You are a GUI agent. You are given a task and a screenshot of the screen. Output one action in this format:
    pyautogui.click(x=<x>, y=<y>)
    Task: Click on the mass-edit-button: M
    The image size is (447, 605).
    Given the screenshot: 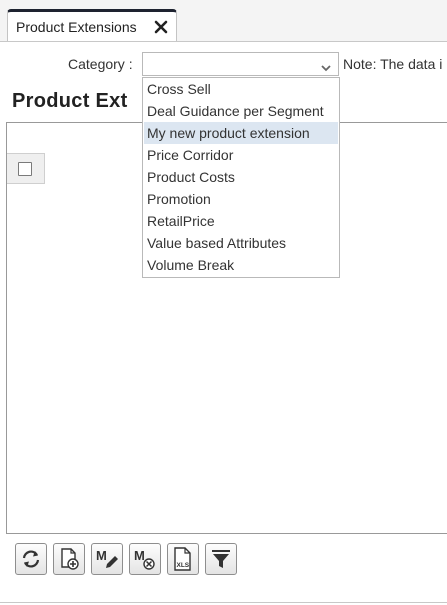 What is the action you would take?
    pyautogui.click(x=107, y=559)
    